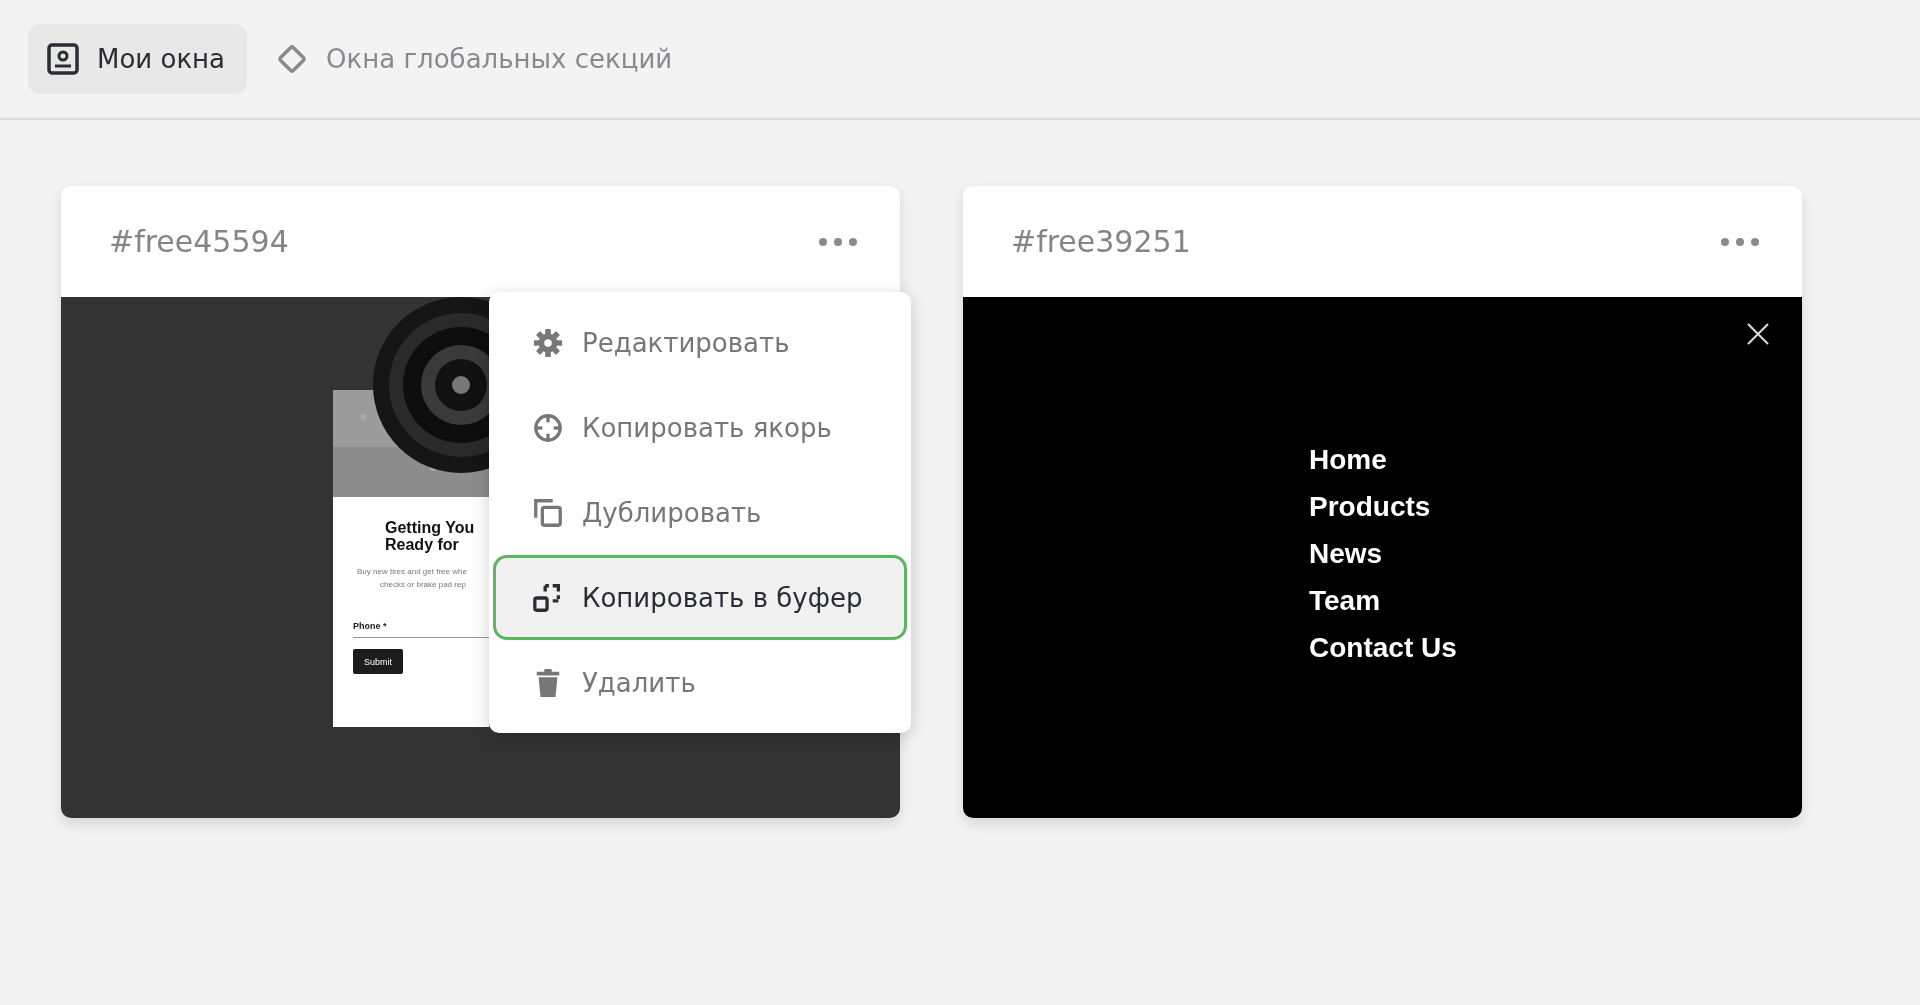 Image resolution: width=1920 pixels, height=1005 pixels. What do you see at coordinates (422, 544) in the screenshot?
I see `form-heading: Ready for` at bounding box center [422, 544].